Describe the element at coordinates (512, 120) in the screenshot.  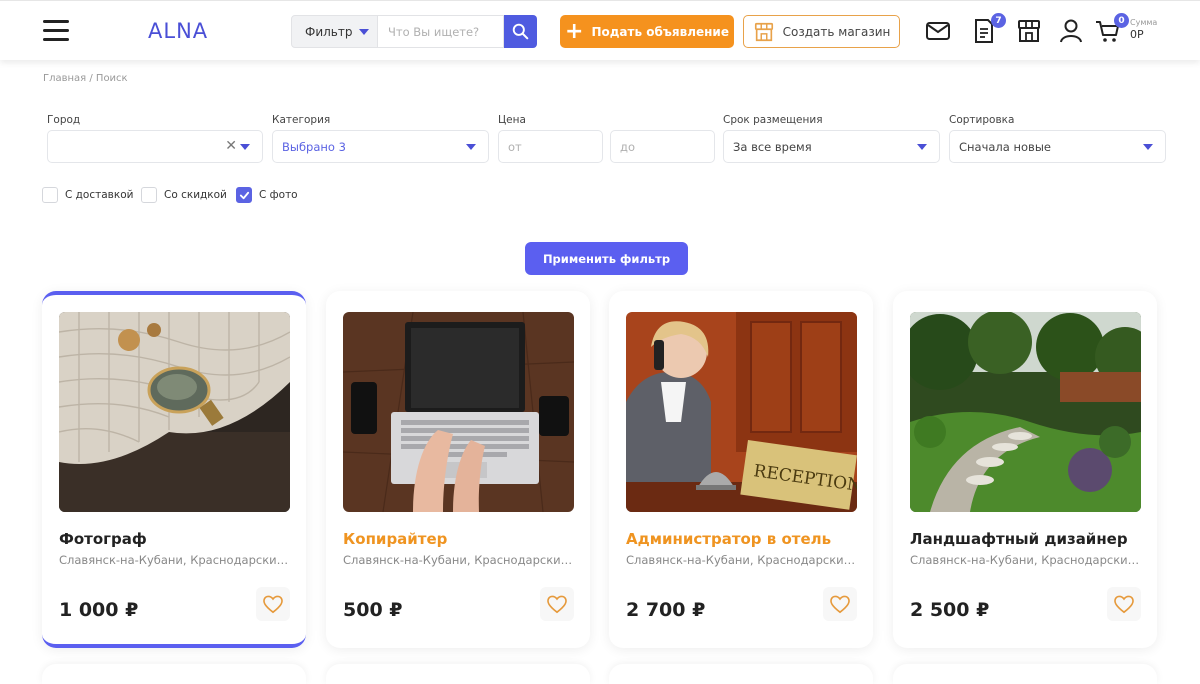
I see `price-label: Цена` at that location.